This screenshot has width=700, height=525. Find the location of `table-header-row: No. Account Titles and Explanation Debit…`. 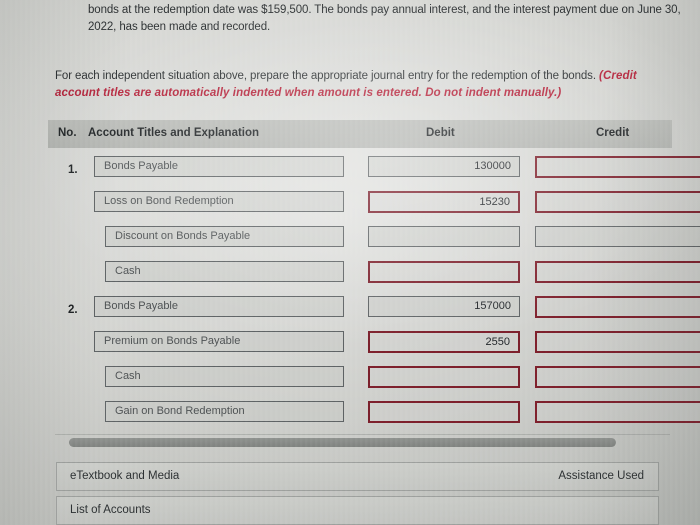

table-header-row: No. Account Titles and Explanation Debit… is located at coordinates (360, 134).